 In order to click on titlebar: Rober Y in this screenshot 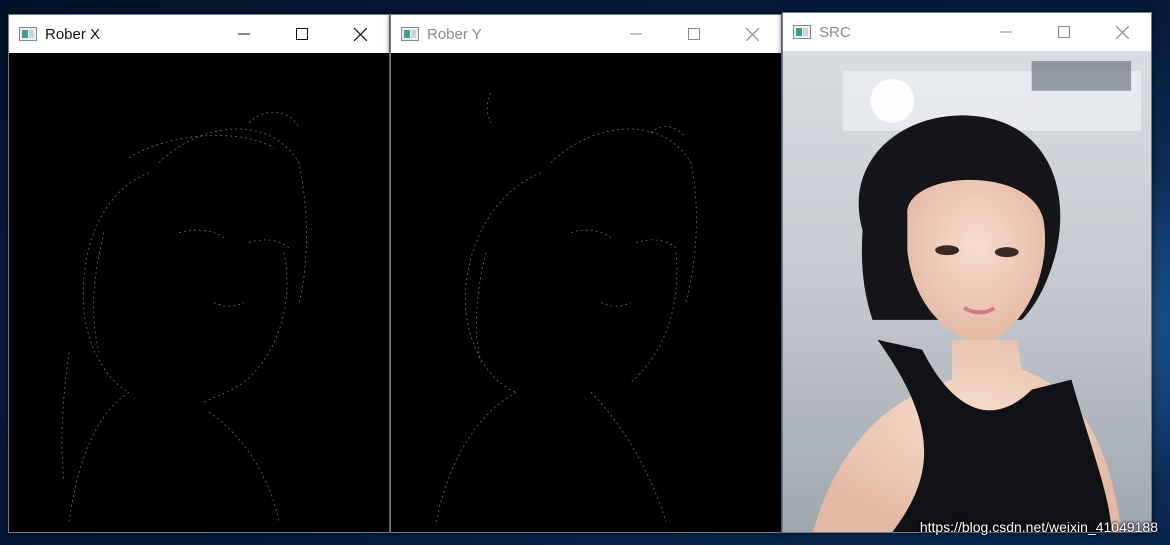, I will do `click(586, 34)`.